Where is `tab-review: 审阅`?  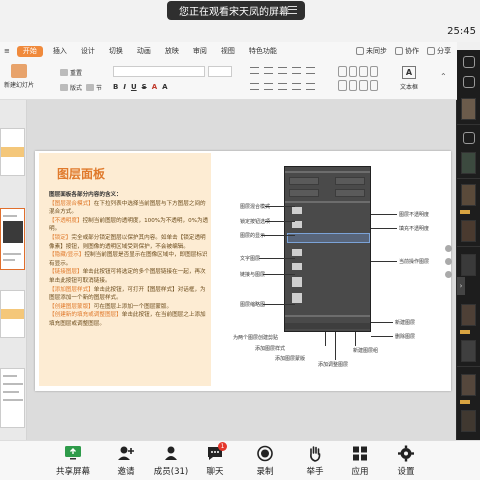
tab-review: 审阅 is located at coordinates (200, 51).